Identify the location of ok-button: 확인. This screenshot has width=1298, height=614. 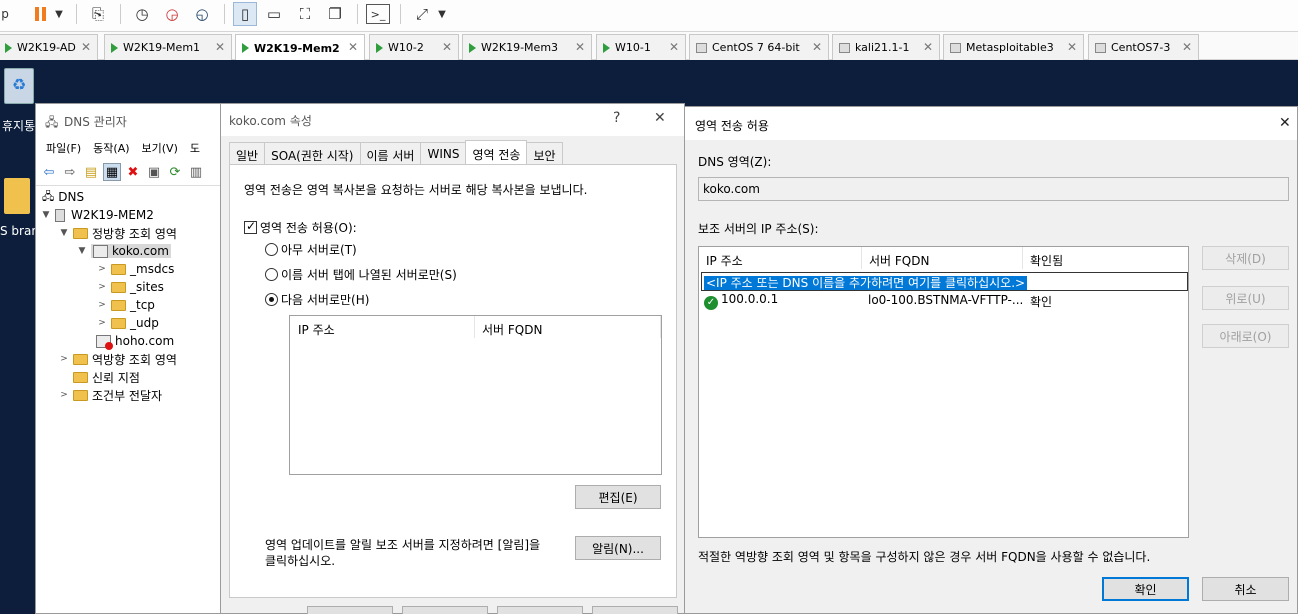
(1145, 589).